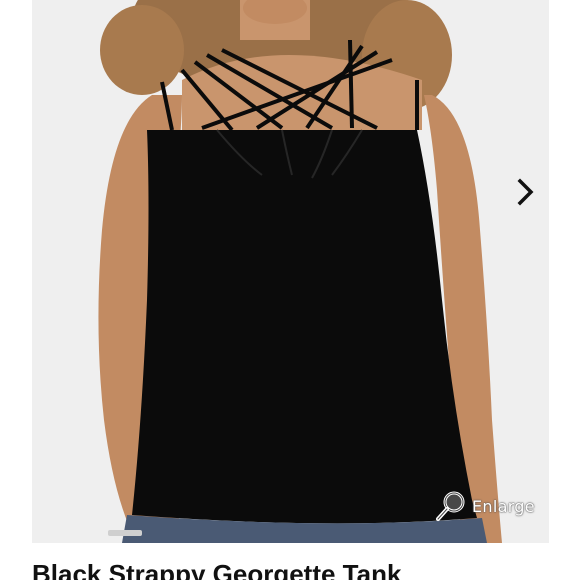 The height and width of the screenshot is (580, 580). I want to click on enlarge-button: Enlarge, so click(485, 506).